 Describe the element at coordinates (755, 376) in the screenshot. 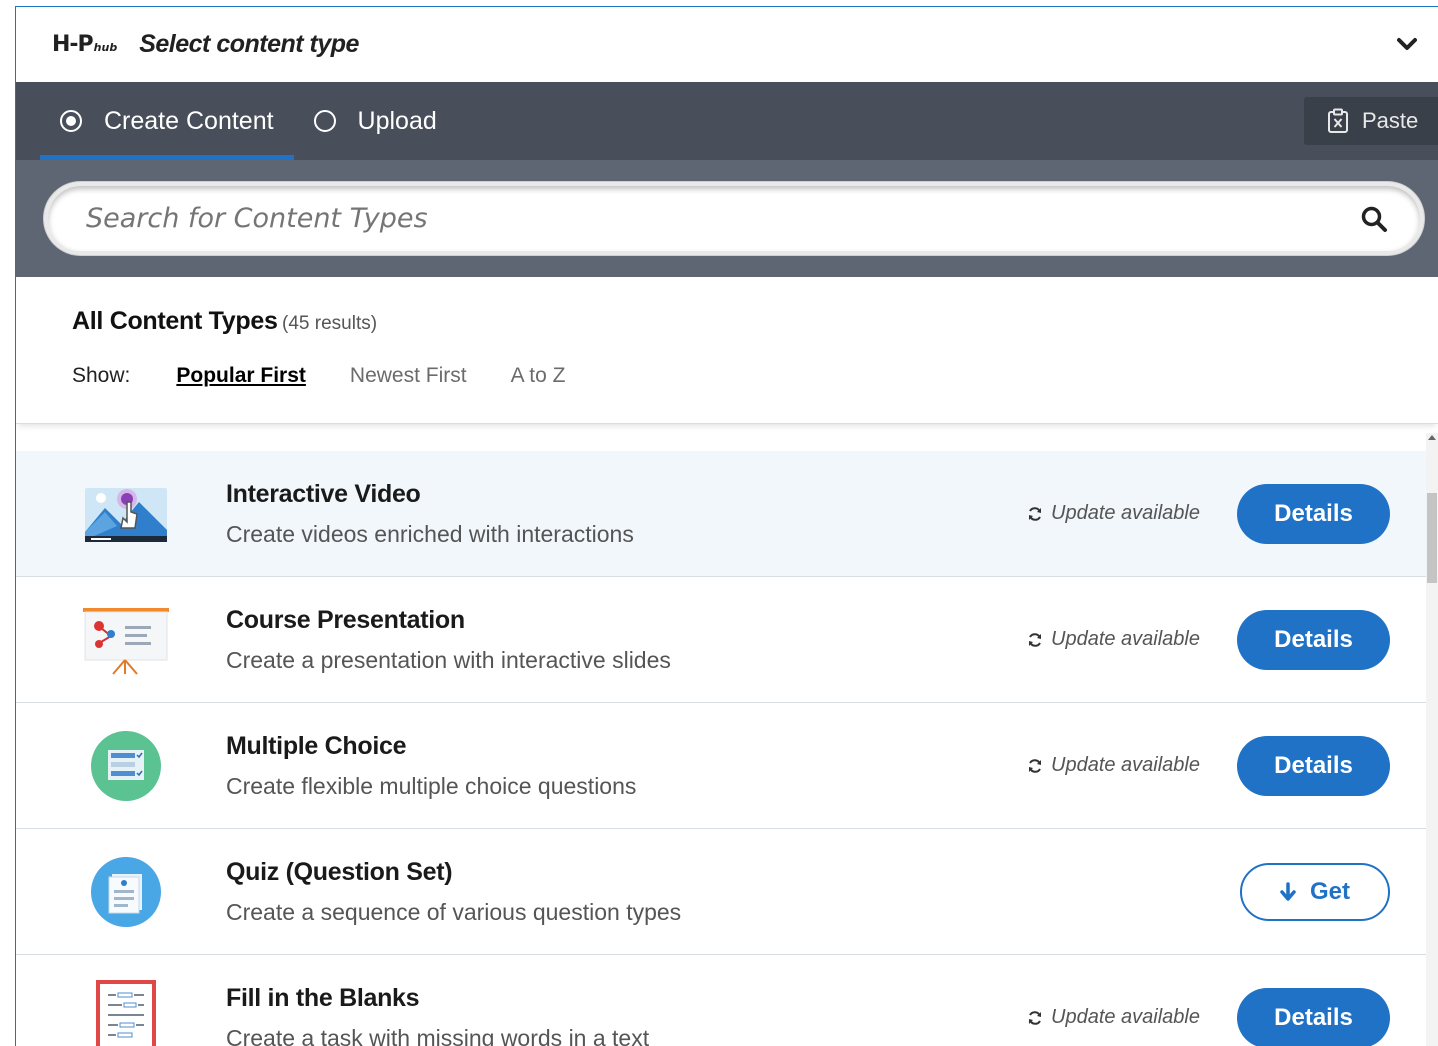

I see `sort-options: Show: Popular First Newest First A to Z` at that location.